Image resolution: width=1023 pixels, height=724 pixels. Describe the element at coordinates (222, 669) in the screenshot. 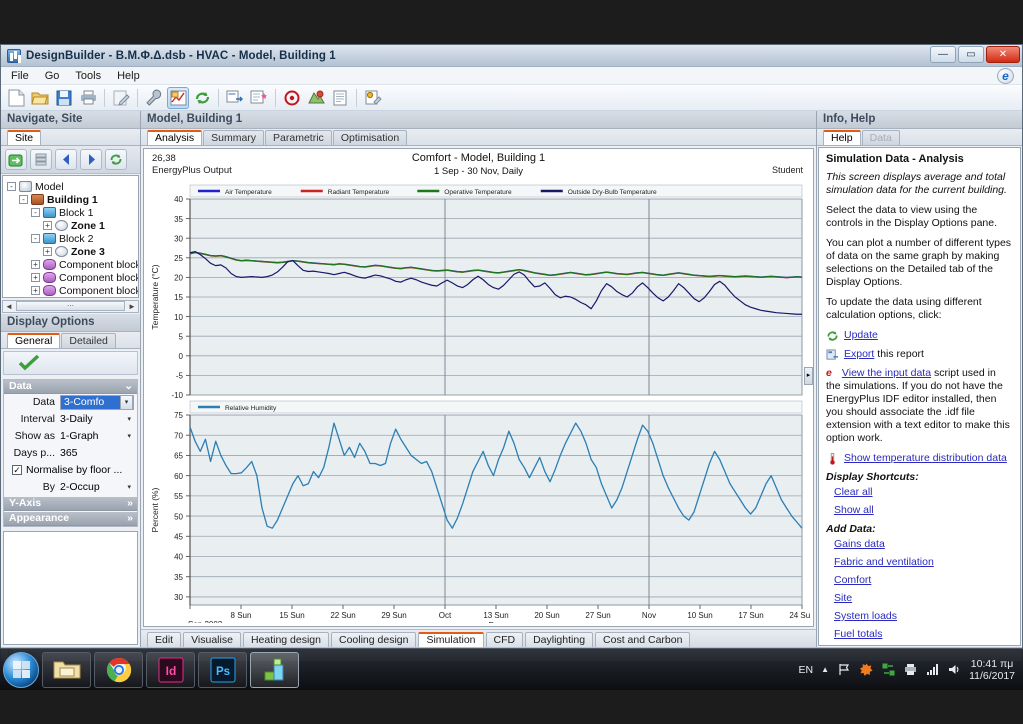

I see `taskbar-item-photoshop: Ps` at that location.